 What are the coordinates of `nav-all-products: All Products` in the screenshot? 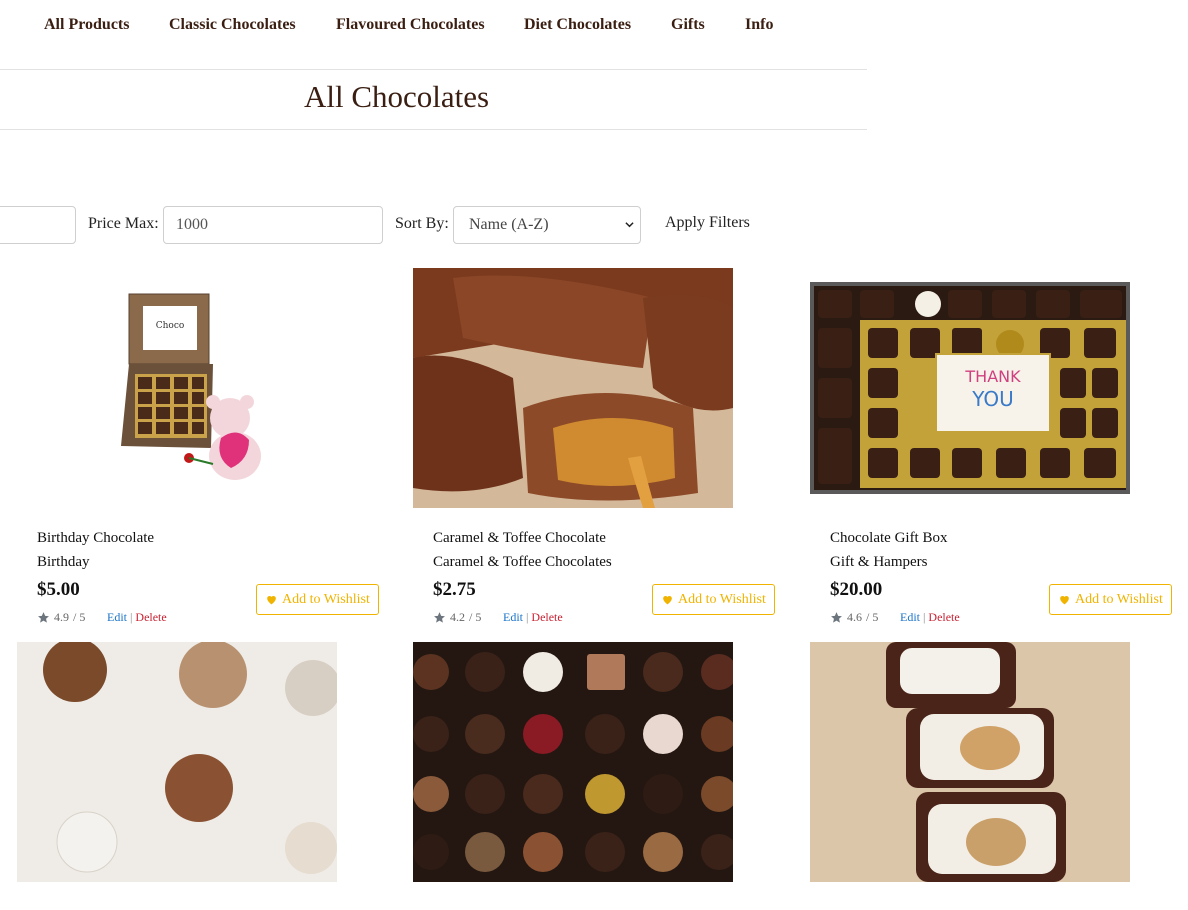 It's located at (86, 25).